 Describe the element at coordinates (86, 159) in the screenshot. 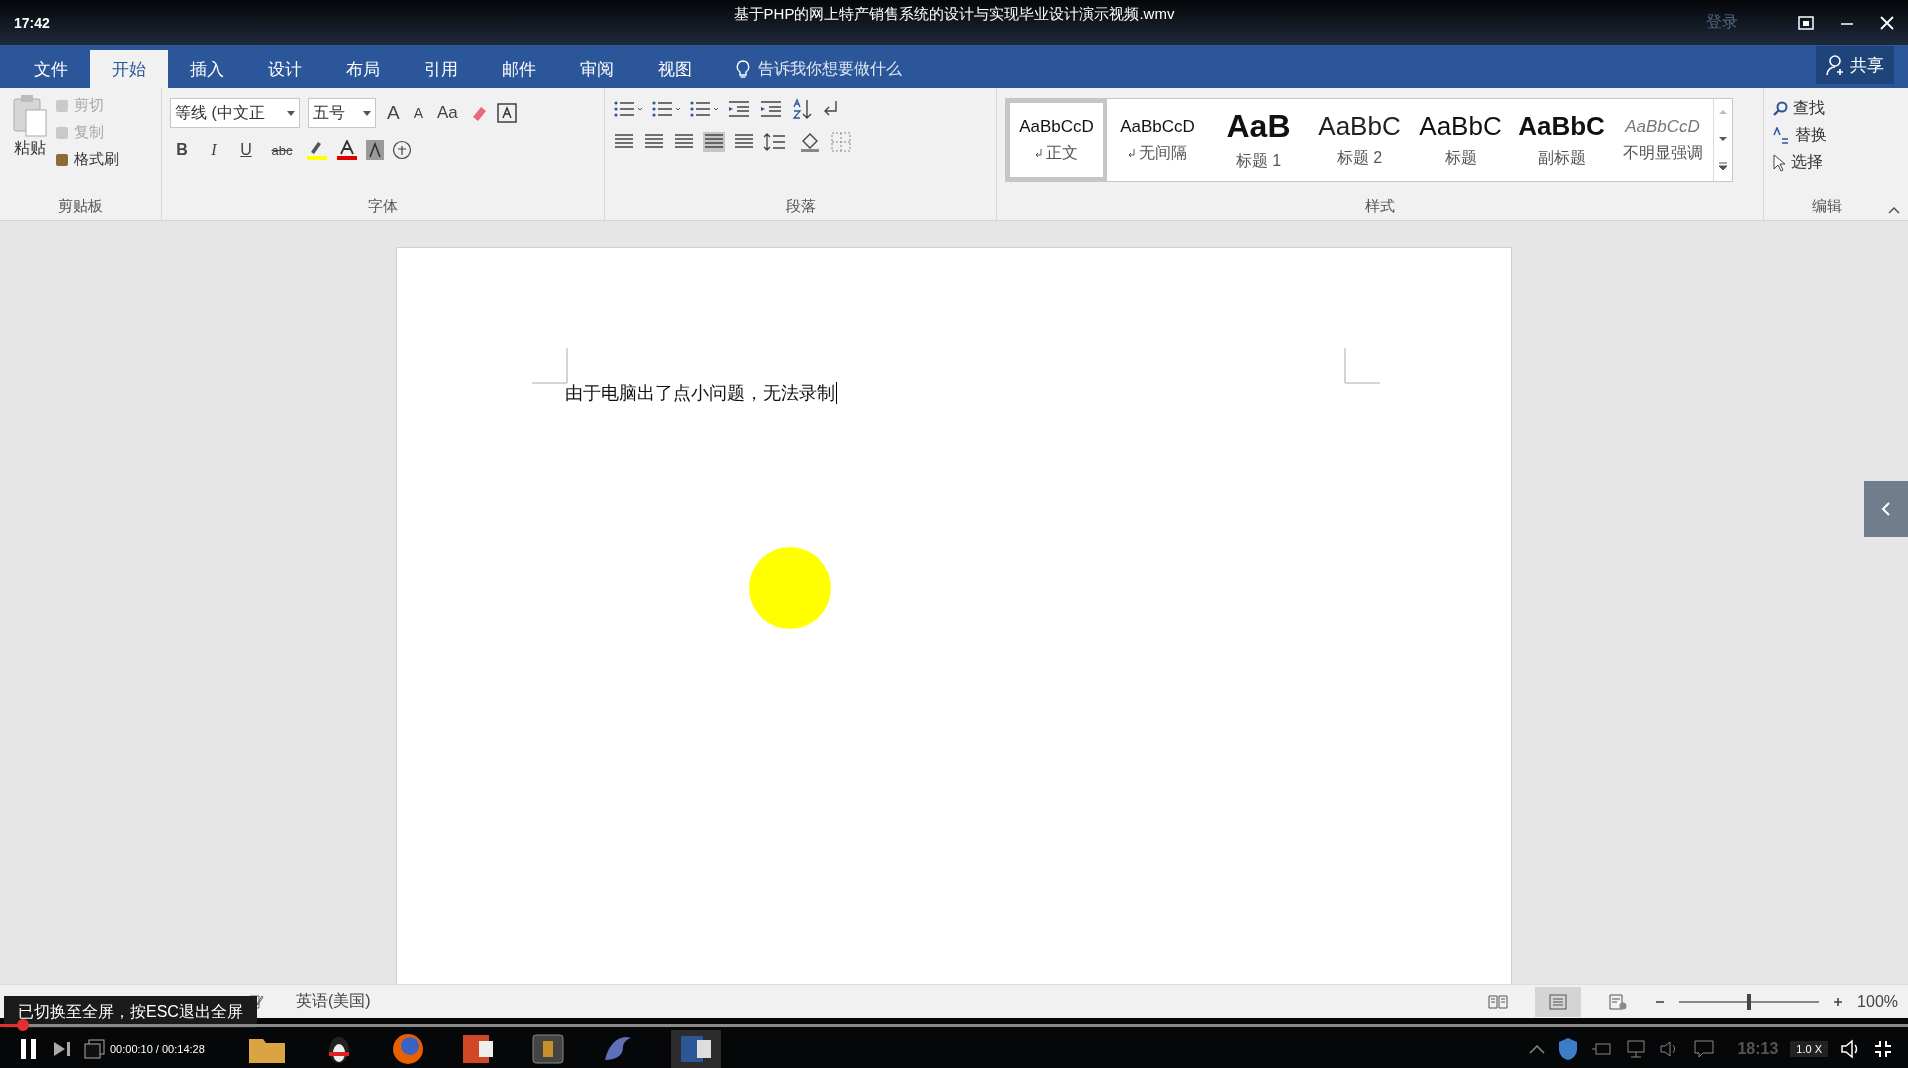

I see `clipboard-command: 格式刷` at that location.